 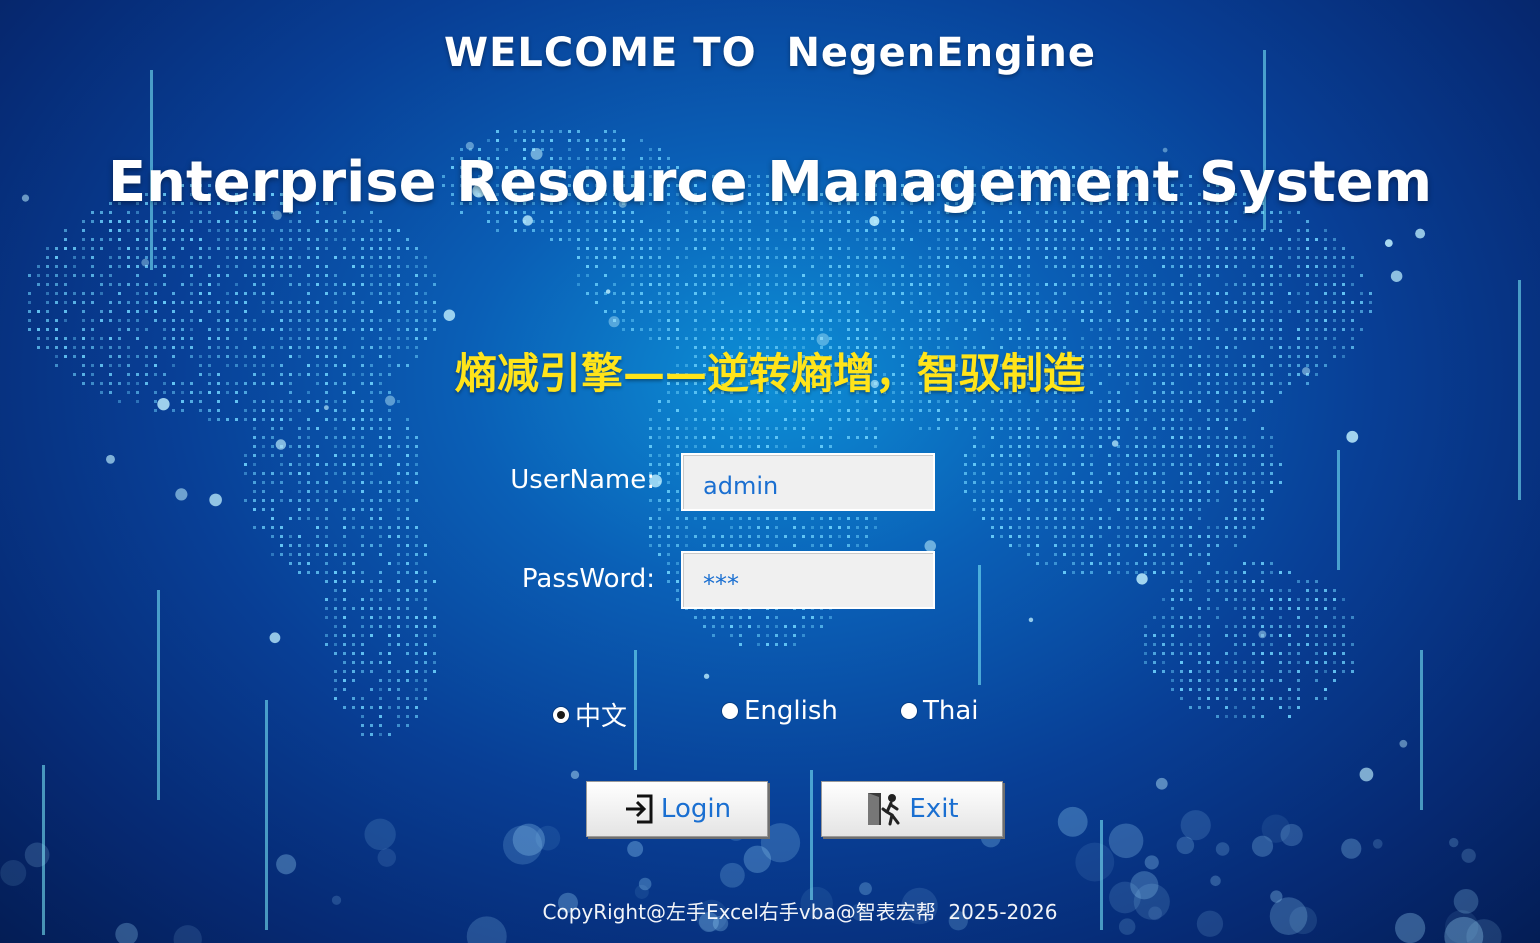 What do you see at coordinates (582, 480) in the screenshot?
I see `username-label: UserName:` at bounding box center [582, 480].